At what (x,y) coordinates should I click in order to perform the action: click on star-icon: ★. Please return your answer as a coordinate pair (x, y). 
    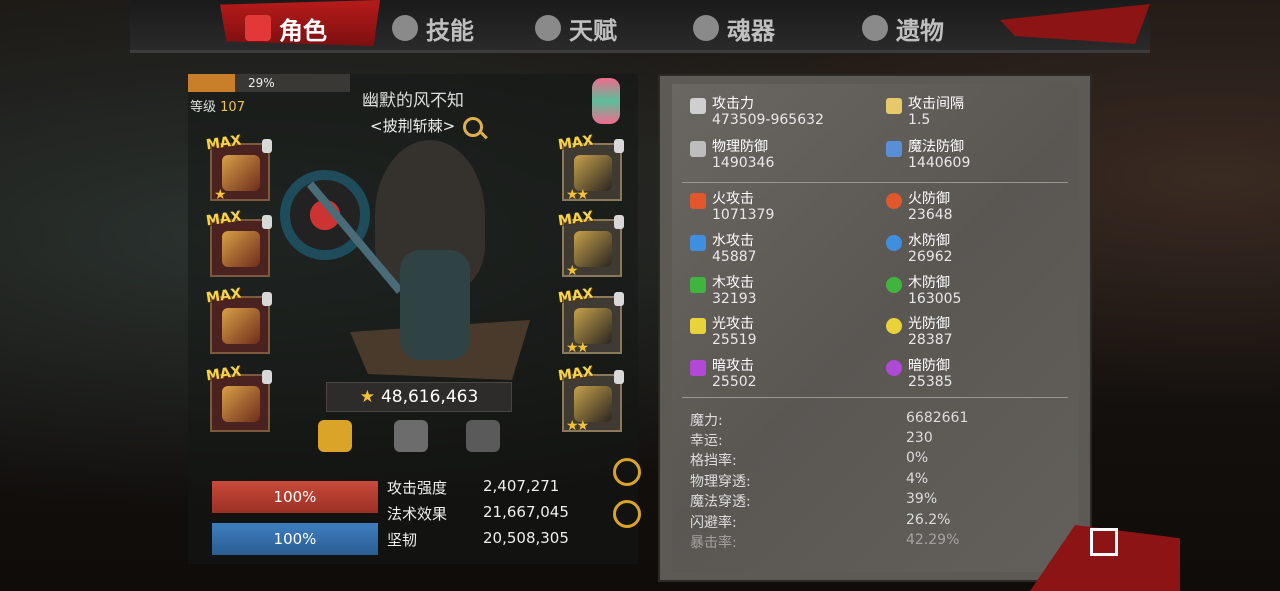
    Looking at the image, I should click on (367, 397).